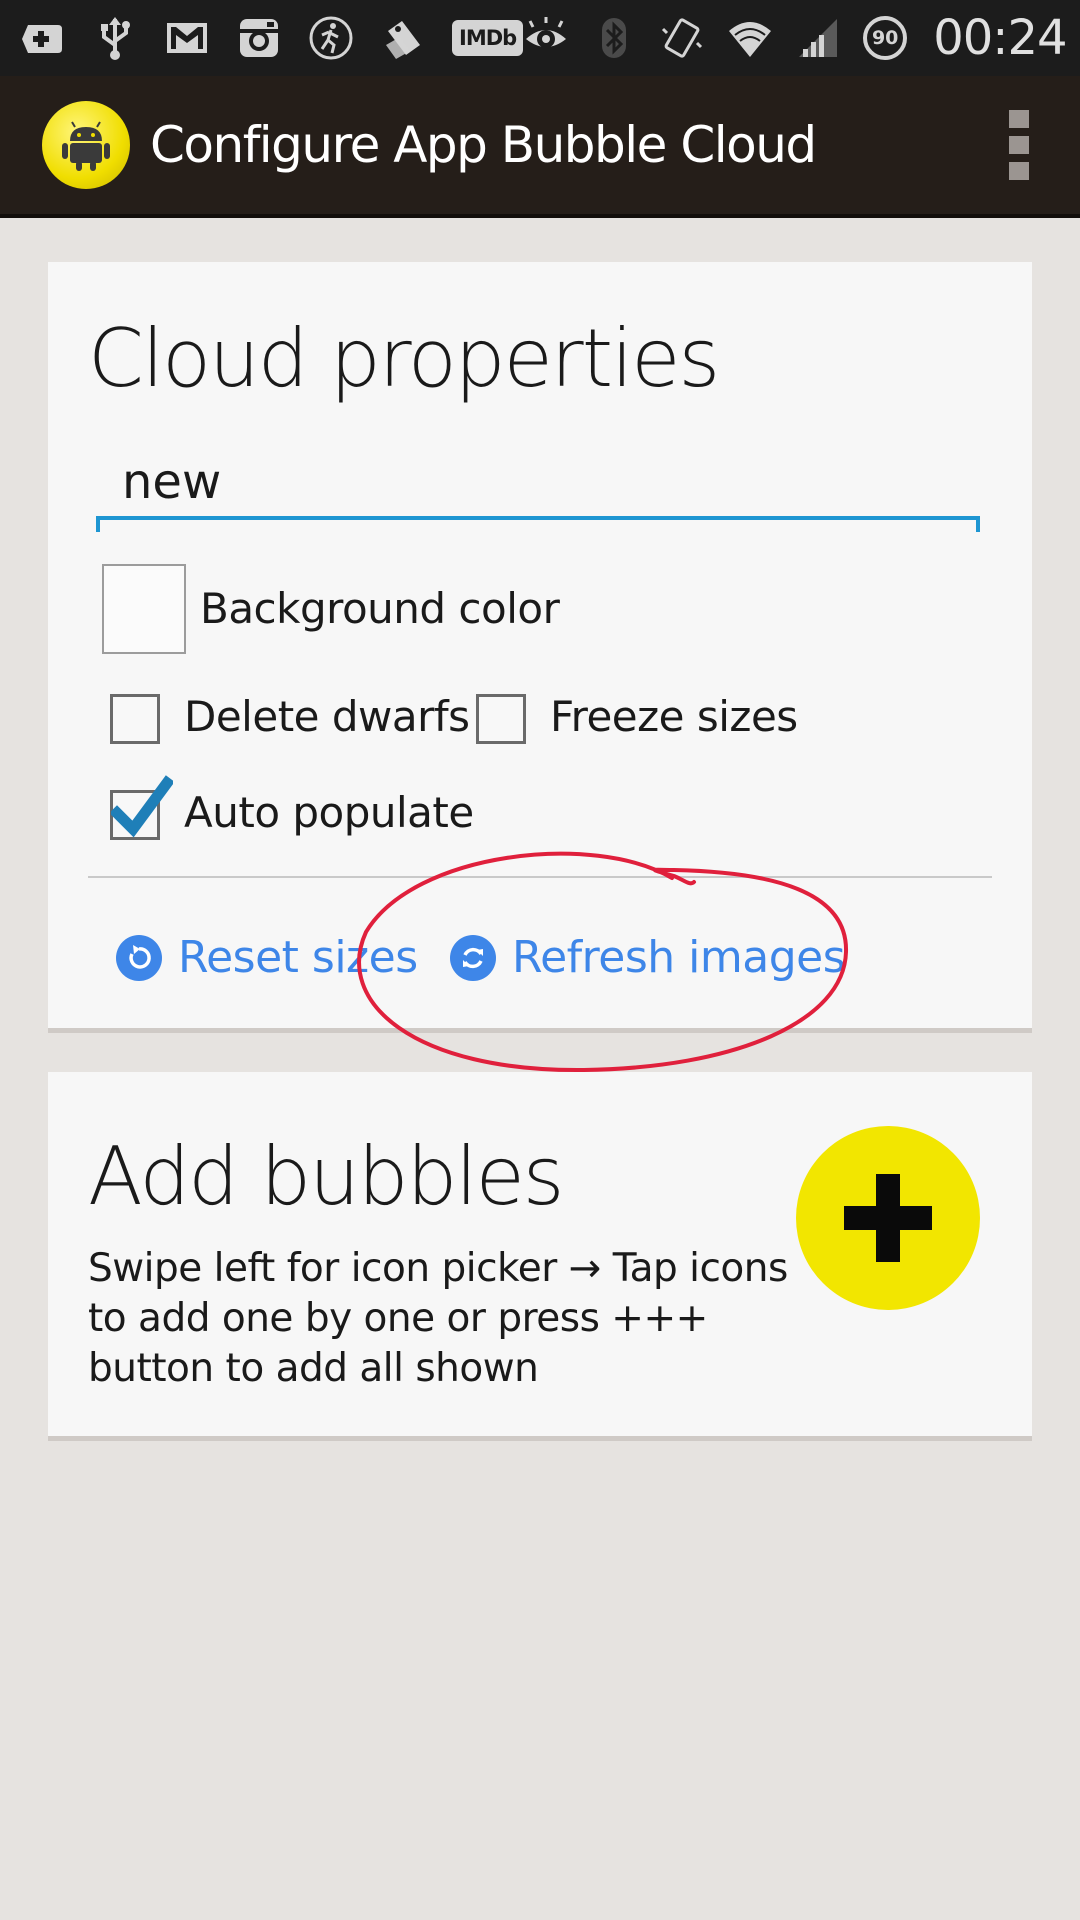  I want to click on freeze-sizes-label: Freeze sizes, so click(674, 716).